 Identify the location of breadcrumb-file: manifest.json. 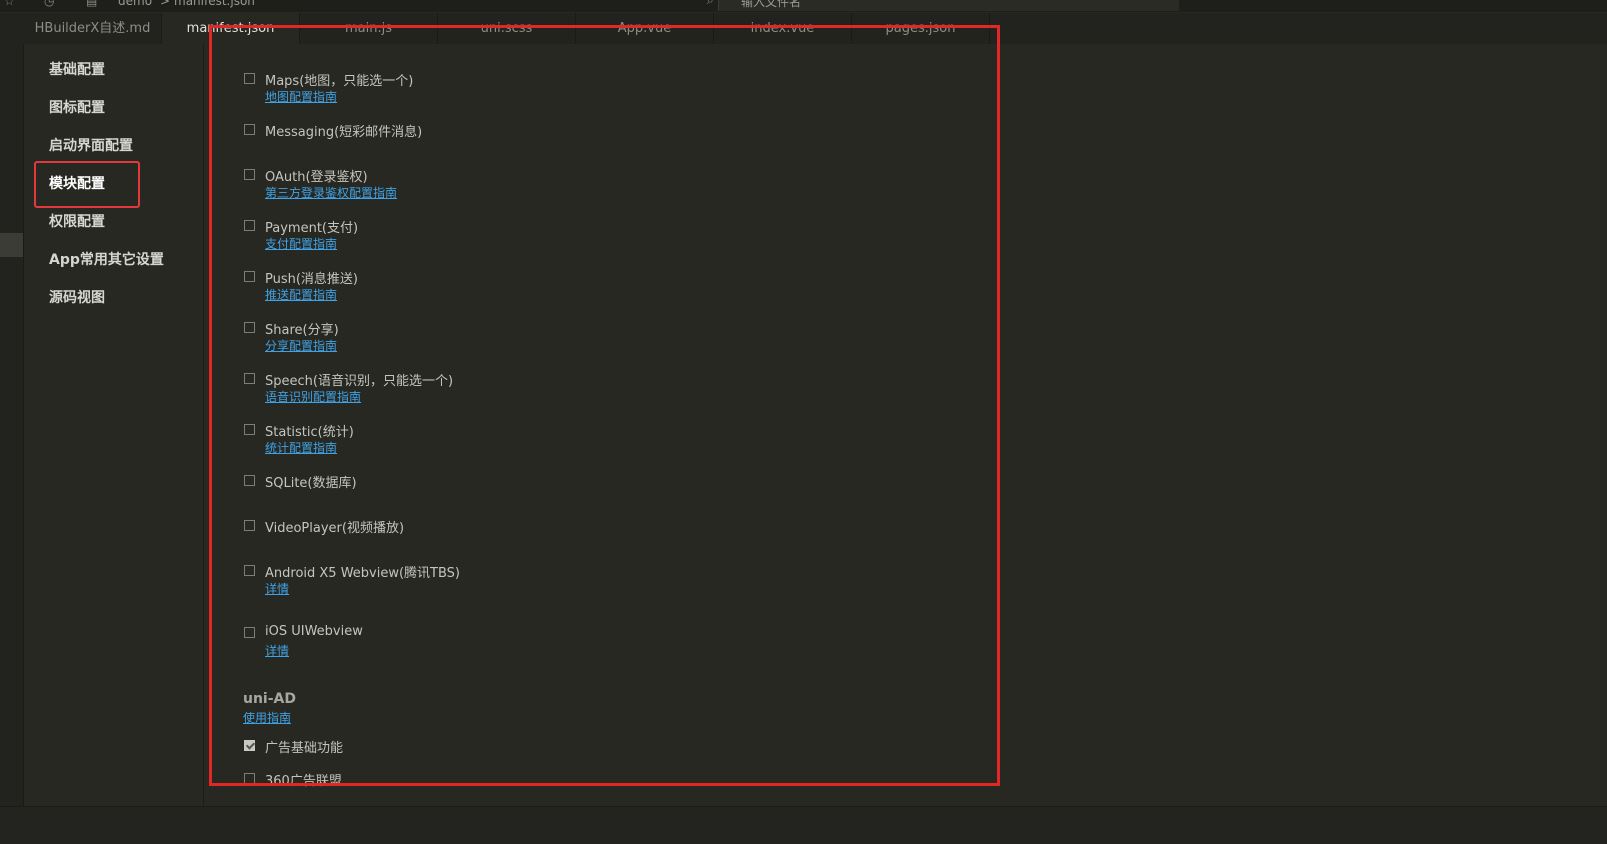
(214, 4).